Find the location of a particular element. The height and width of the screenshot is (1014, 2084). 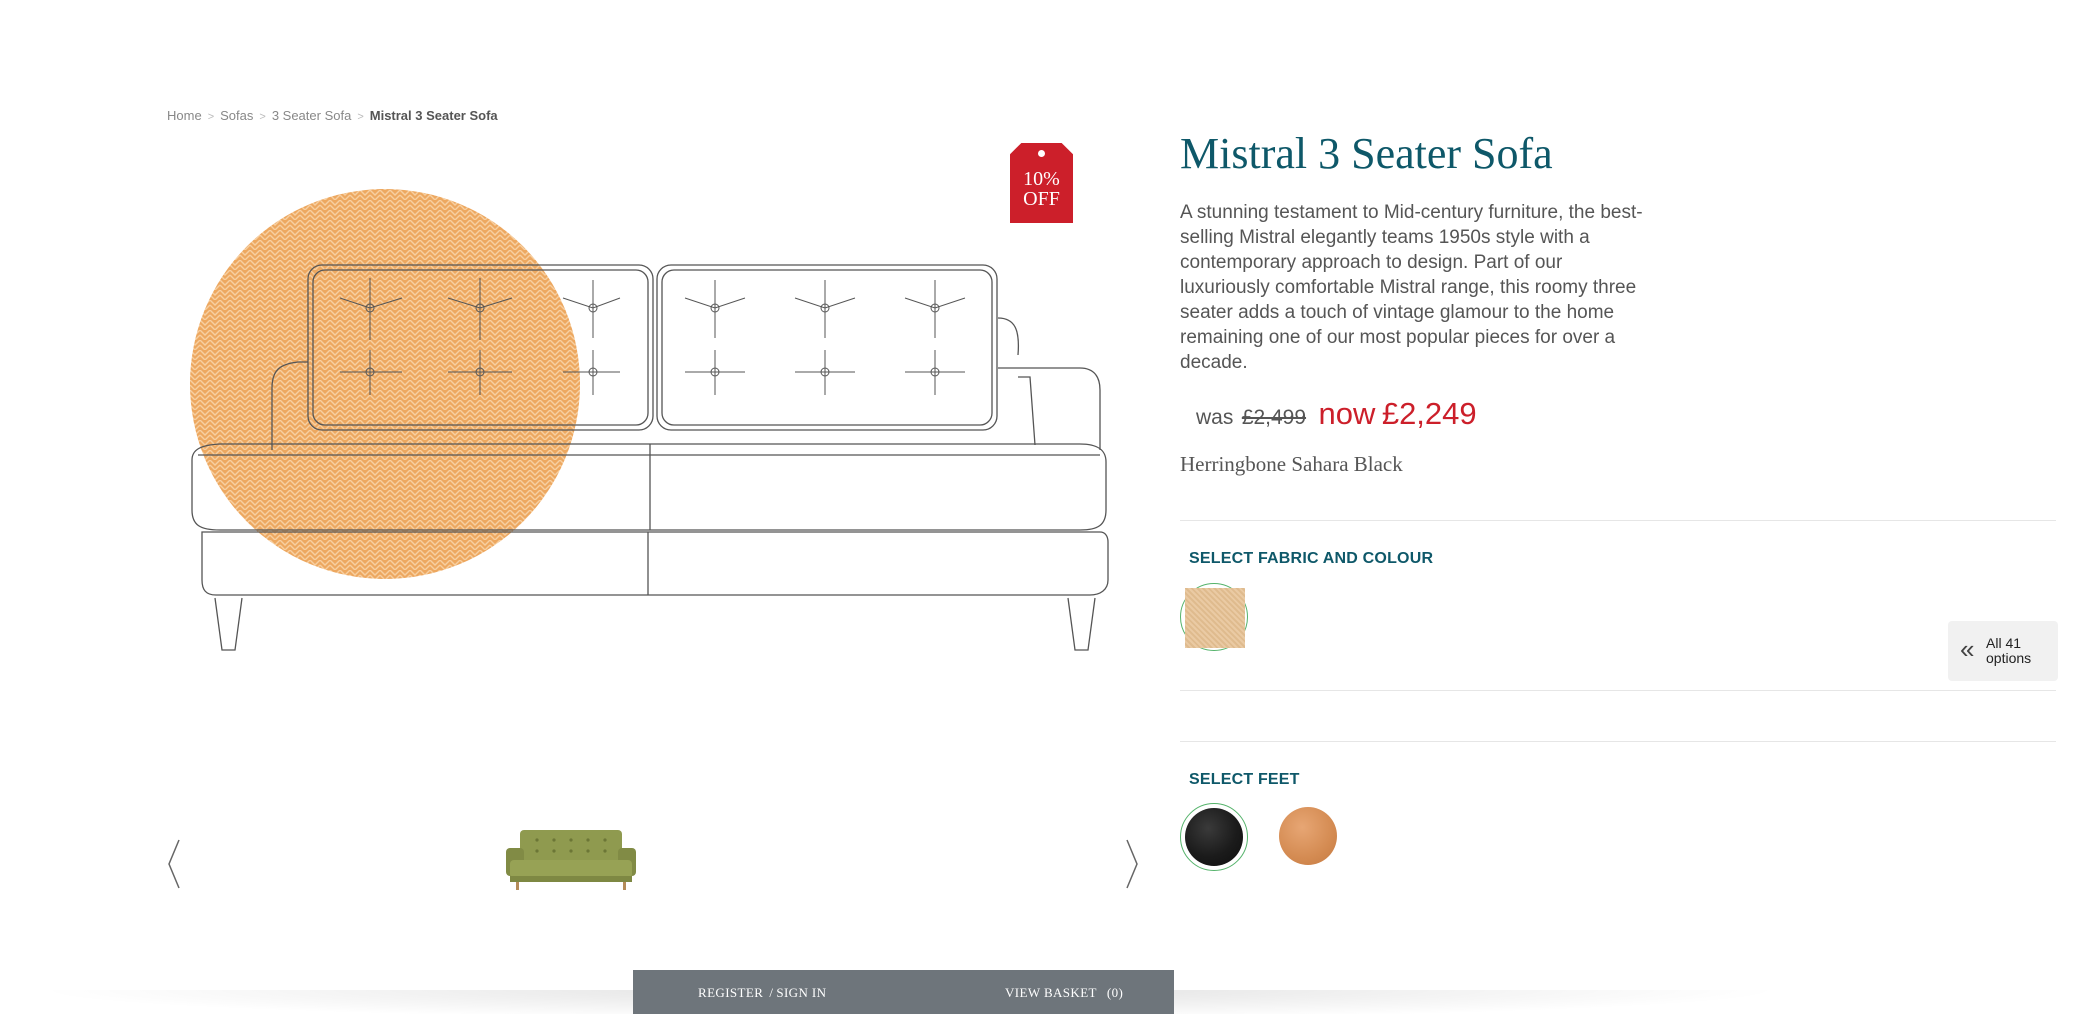

was-price: £2,499 is located at coordinates (1274, 417).